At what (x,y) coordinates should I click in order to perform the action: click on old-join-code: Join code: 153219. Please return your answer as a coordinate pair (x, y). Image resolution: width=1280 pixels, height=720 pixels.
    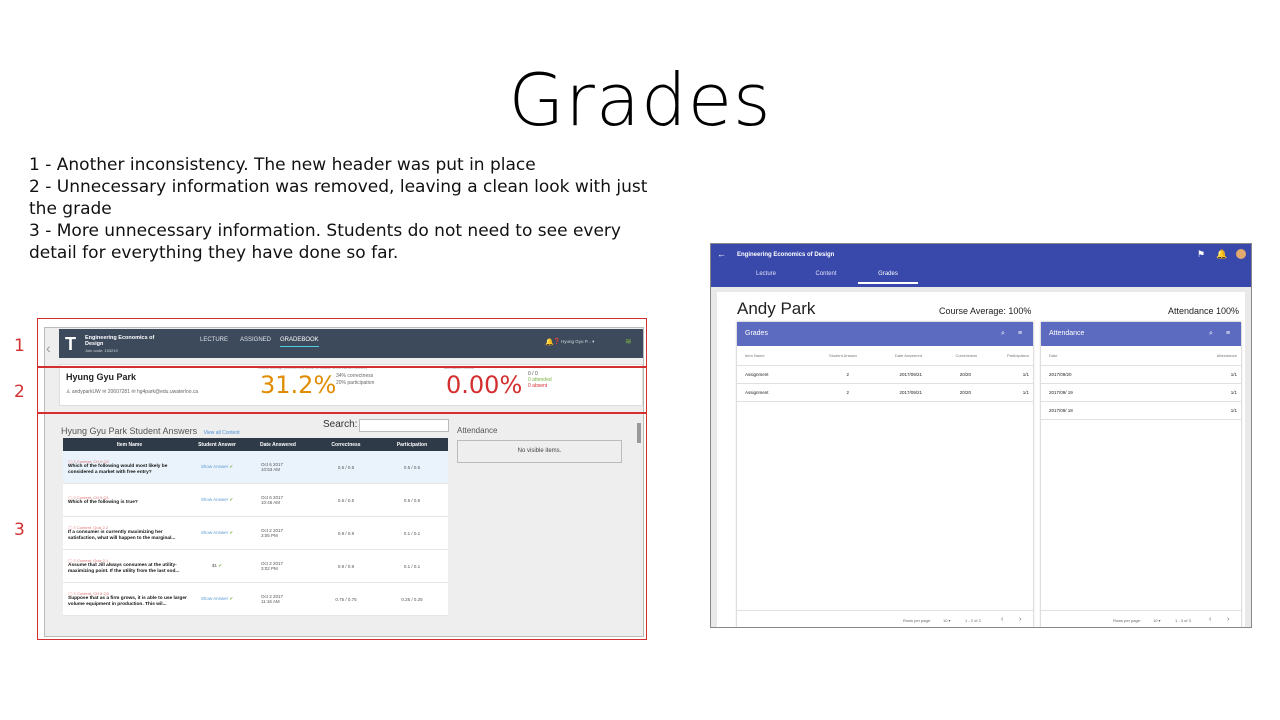
    Looking at the image, I should click on (101, 350).